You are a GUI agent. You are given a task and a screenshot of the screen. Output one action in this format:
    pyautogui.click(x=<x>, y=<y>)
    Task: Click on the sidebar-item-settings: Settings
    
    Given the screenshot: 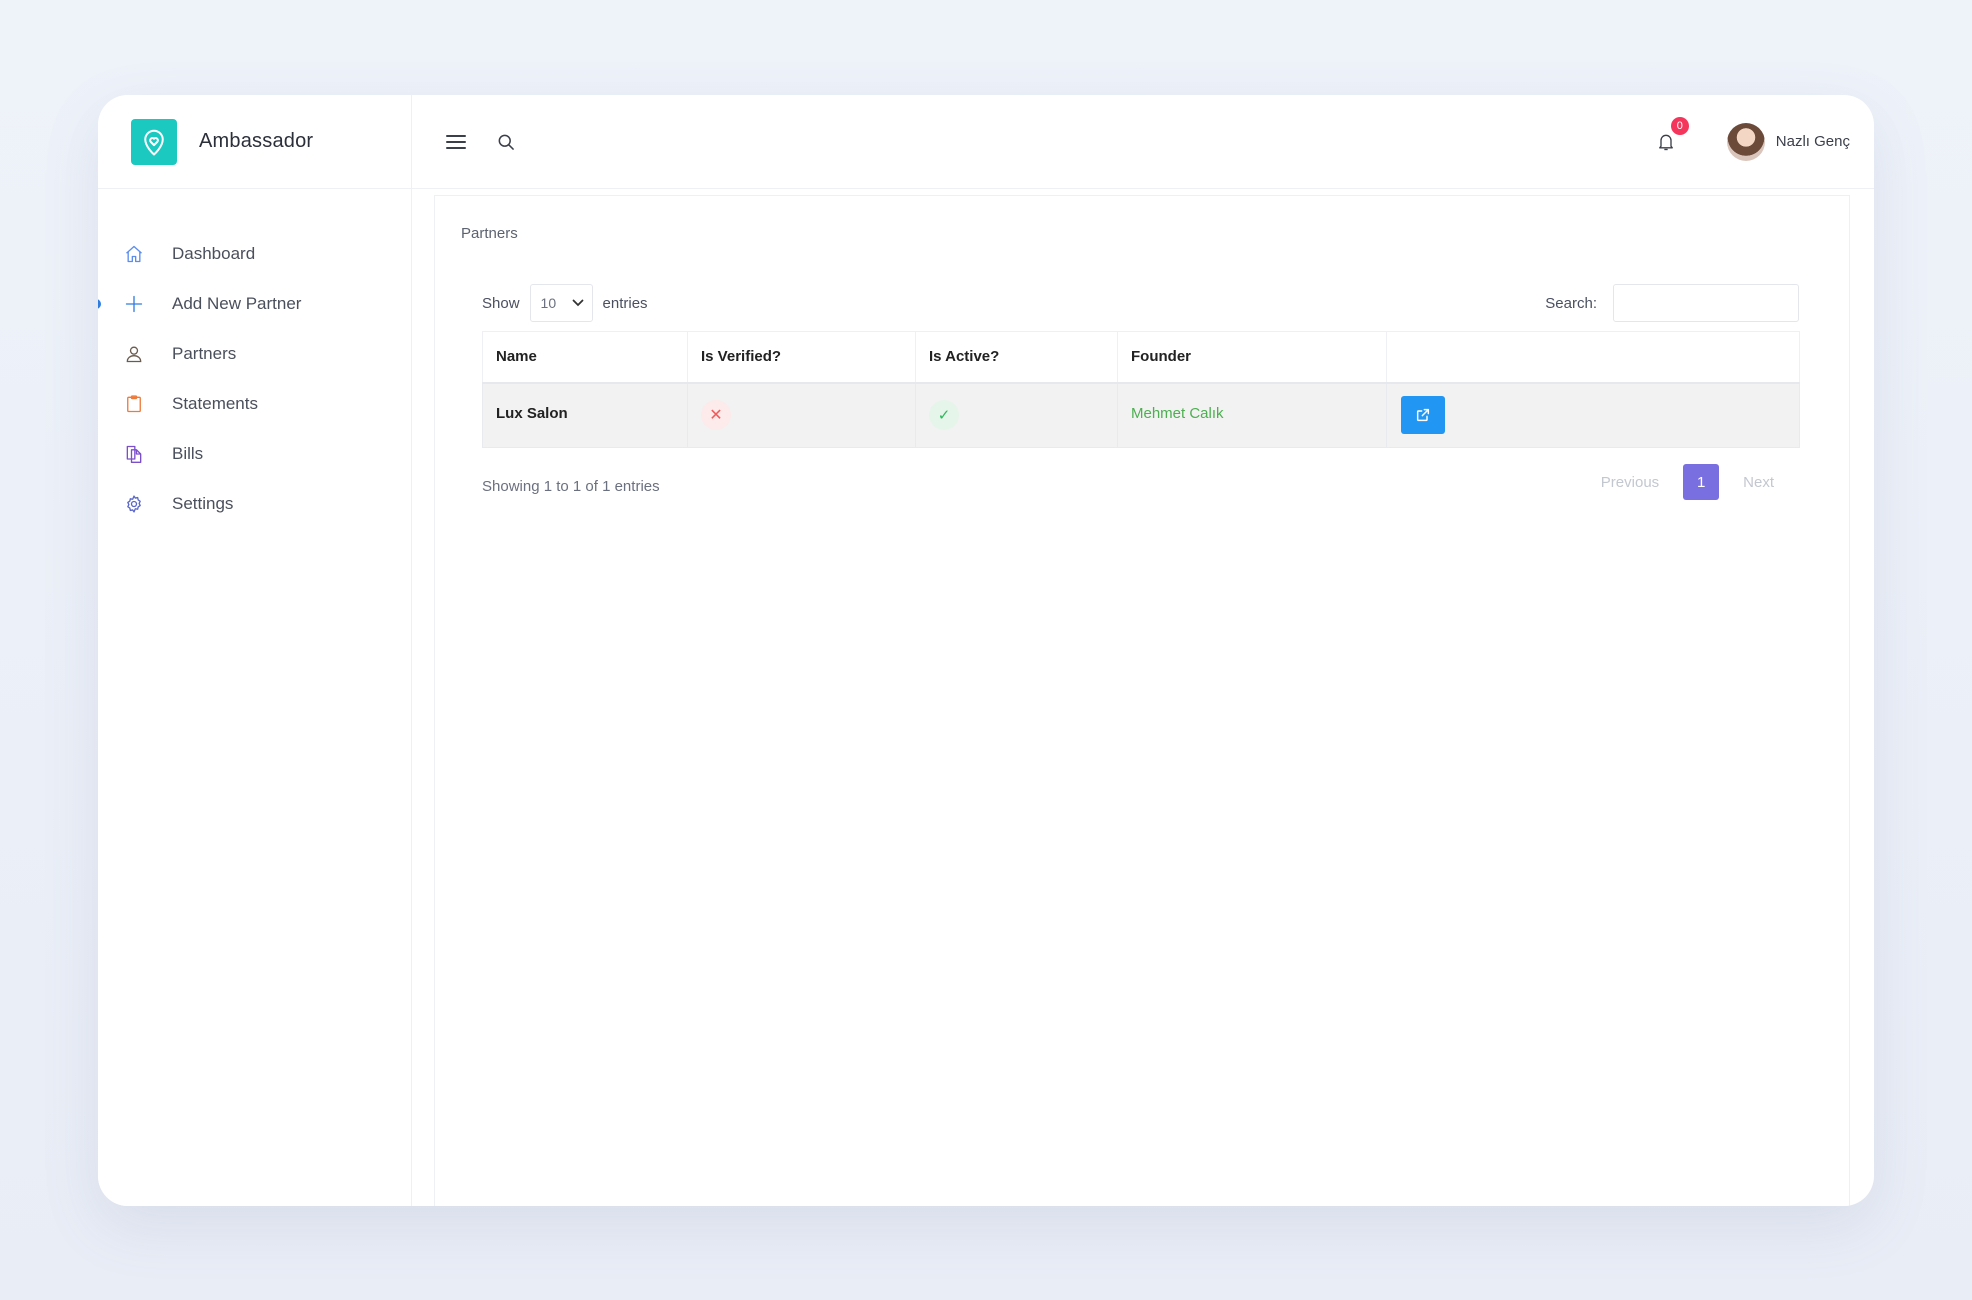 What is the action you would take?
    pyautogui.click(x=254, y=504)
    